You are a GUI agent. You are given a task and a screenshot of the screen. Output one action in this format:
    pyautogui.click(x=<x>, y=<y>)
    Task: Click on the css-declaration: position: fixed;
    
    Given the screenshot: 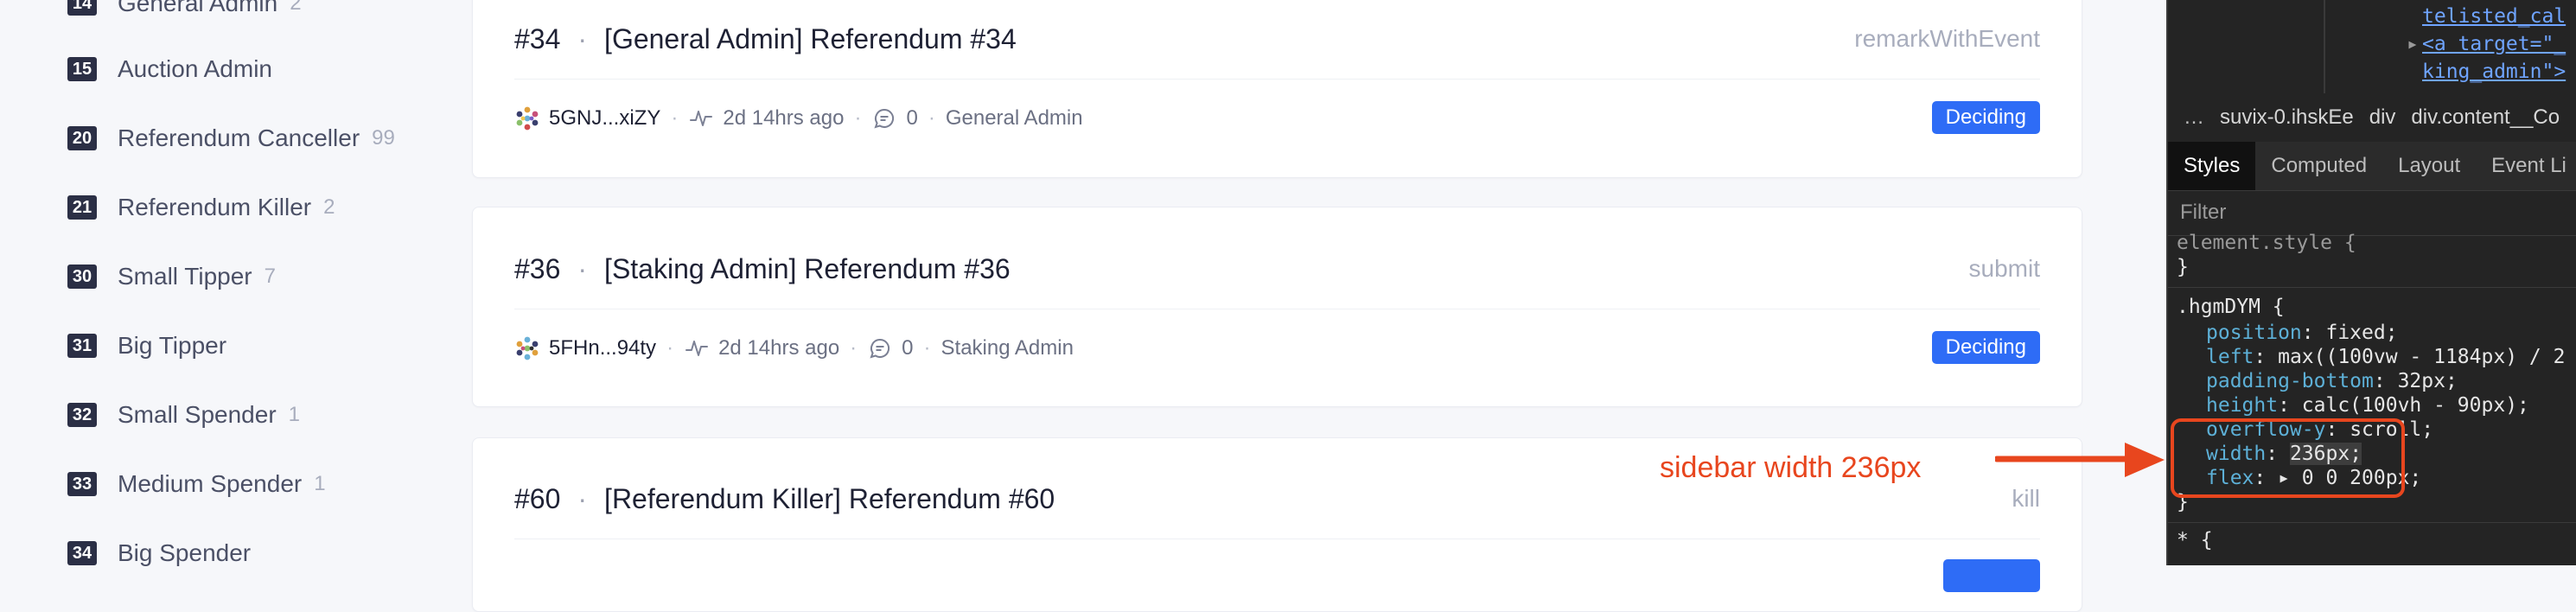 What is the action you would take?
    pyautogui.click(x=2302, y=333)
    